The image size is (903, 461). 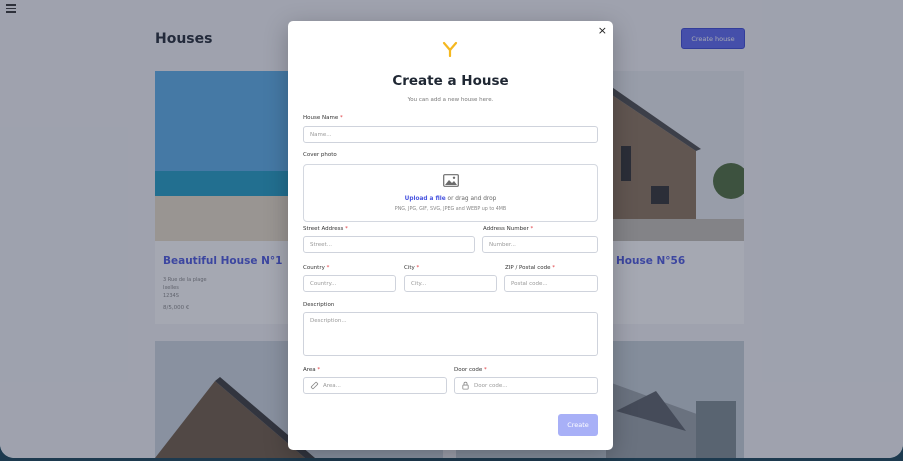 I want to click on lock-icon, so click(x=465, y=385).